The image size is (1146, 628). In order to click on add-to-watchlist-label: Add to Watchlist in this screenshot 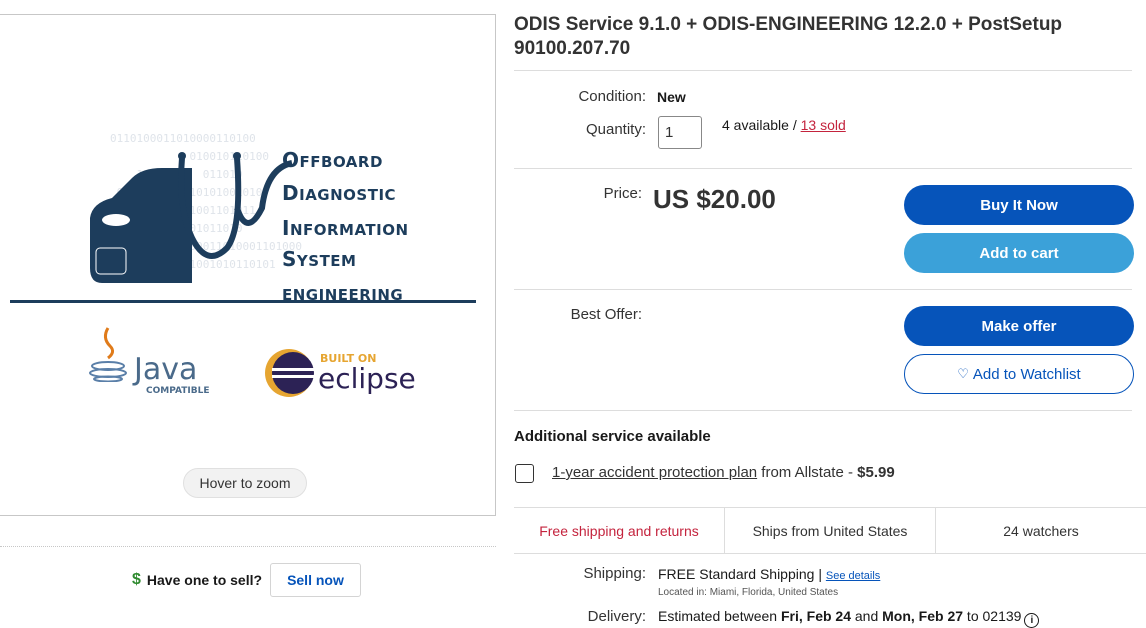, I will do `click(1026, 374)`.